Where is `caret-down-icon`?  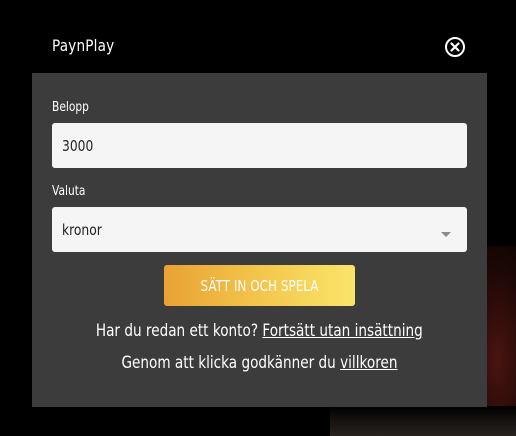 caret-down-icon is located at coordinates (446, 234).